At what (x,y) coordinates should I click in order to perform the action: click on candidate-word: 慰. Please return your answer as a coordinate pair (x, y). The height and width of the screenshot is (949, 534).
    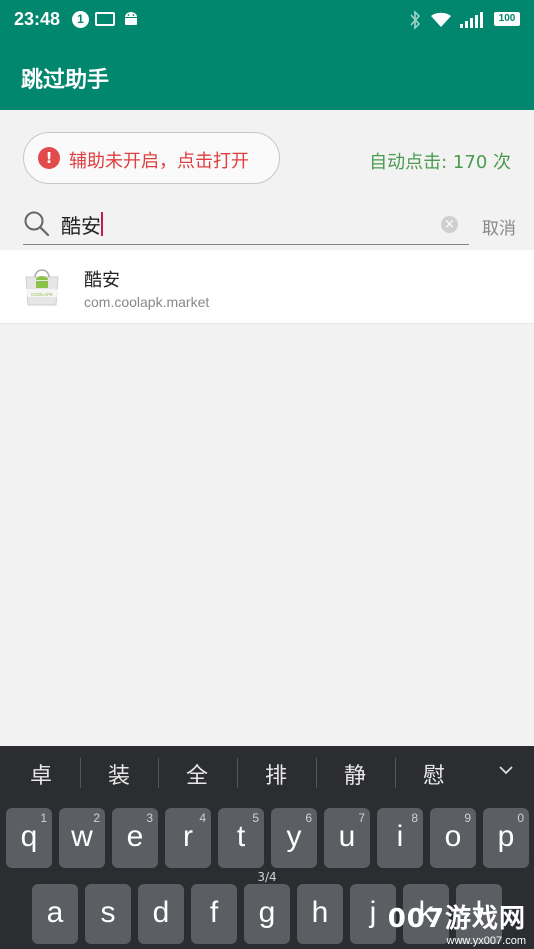
    Looking at the image, I should click on (434, 774).